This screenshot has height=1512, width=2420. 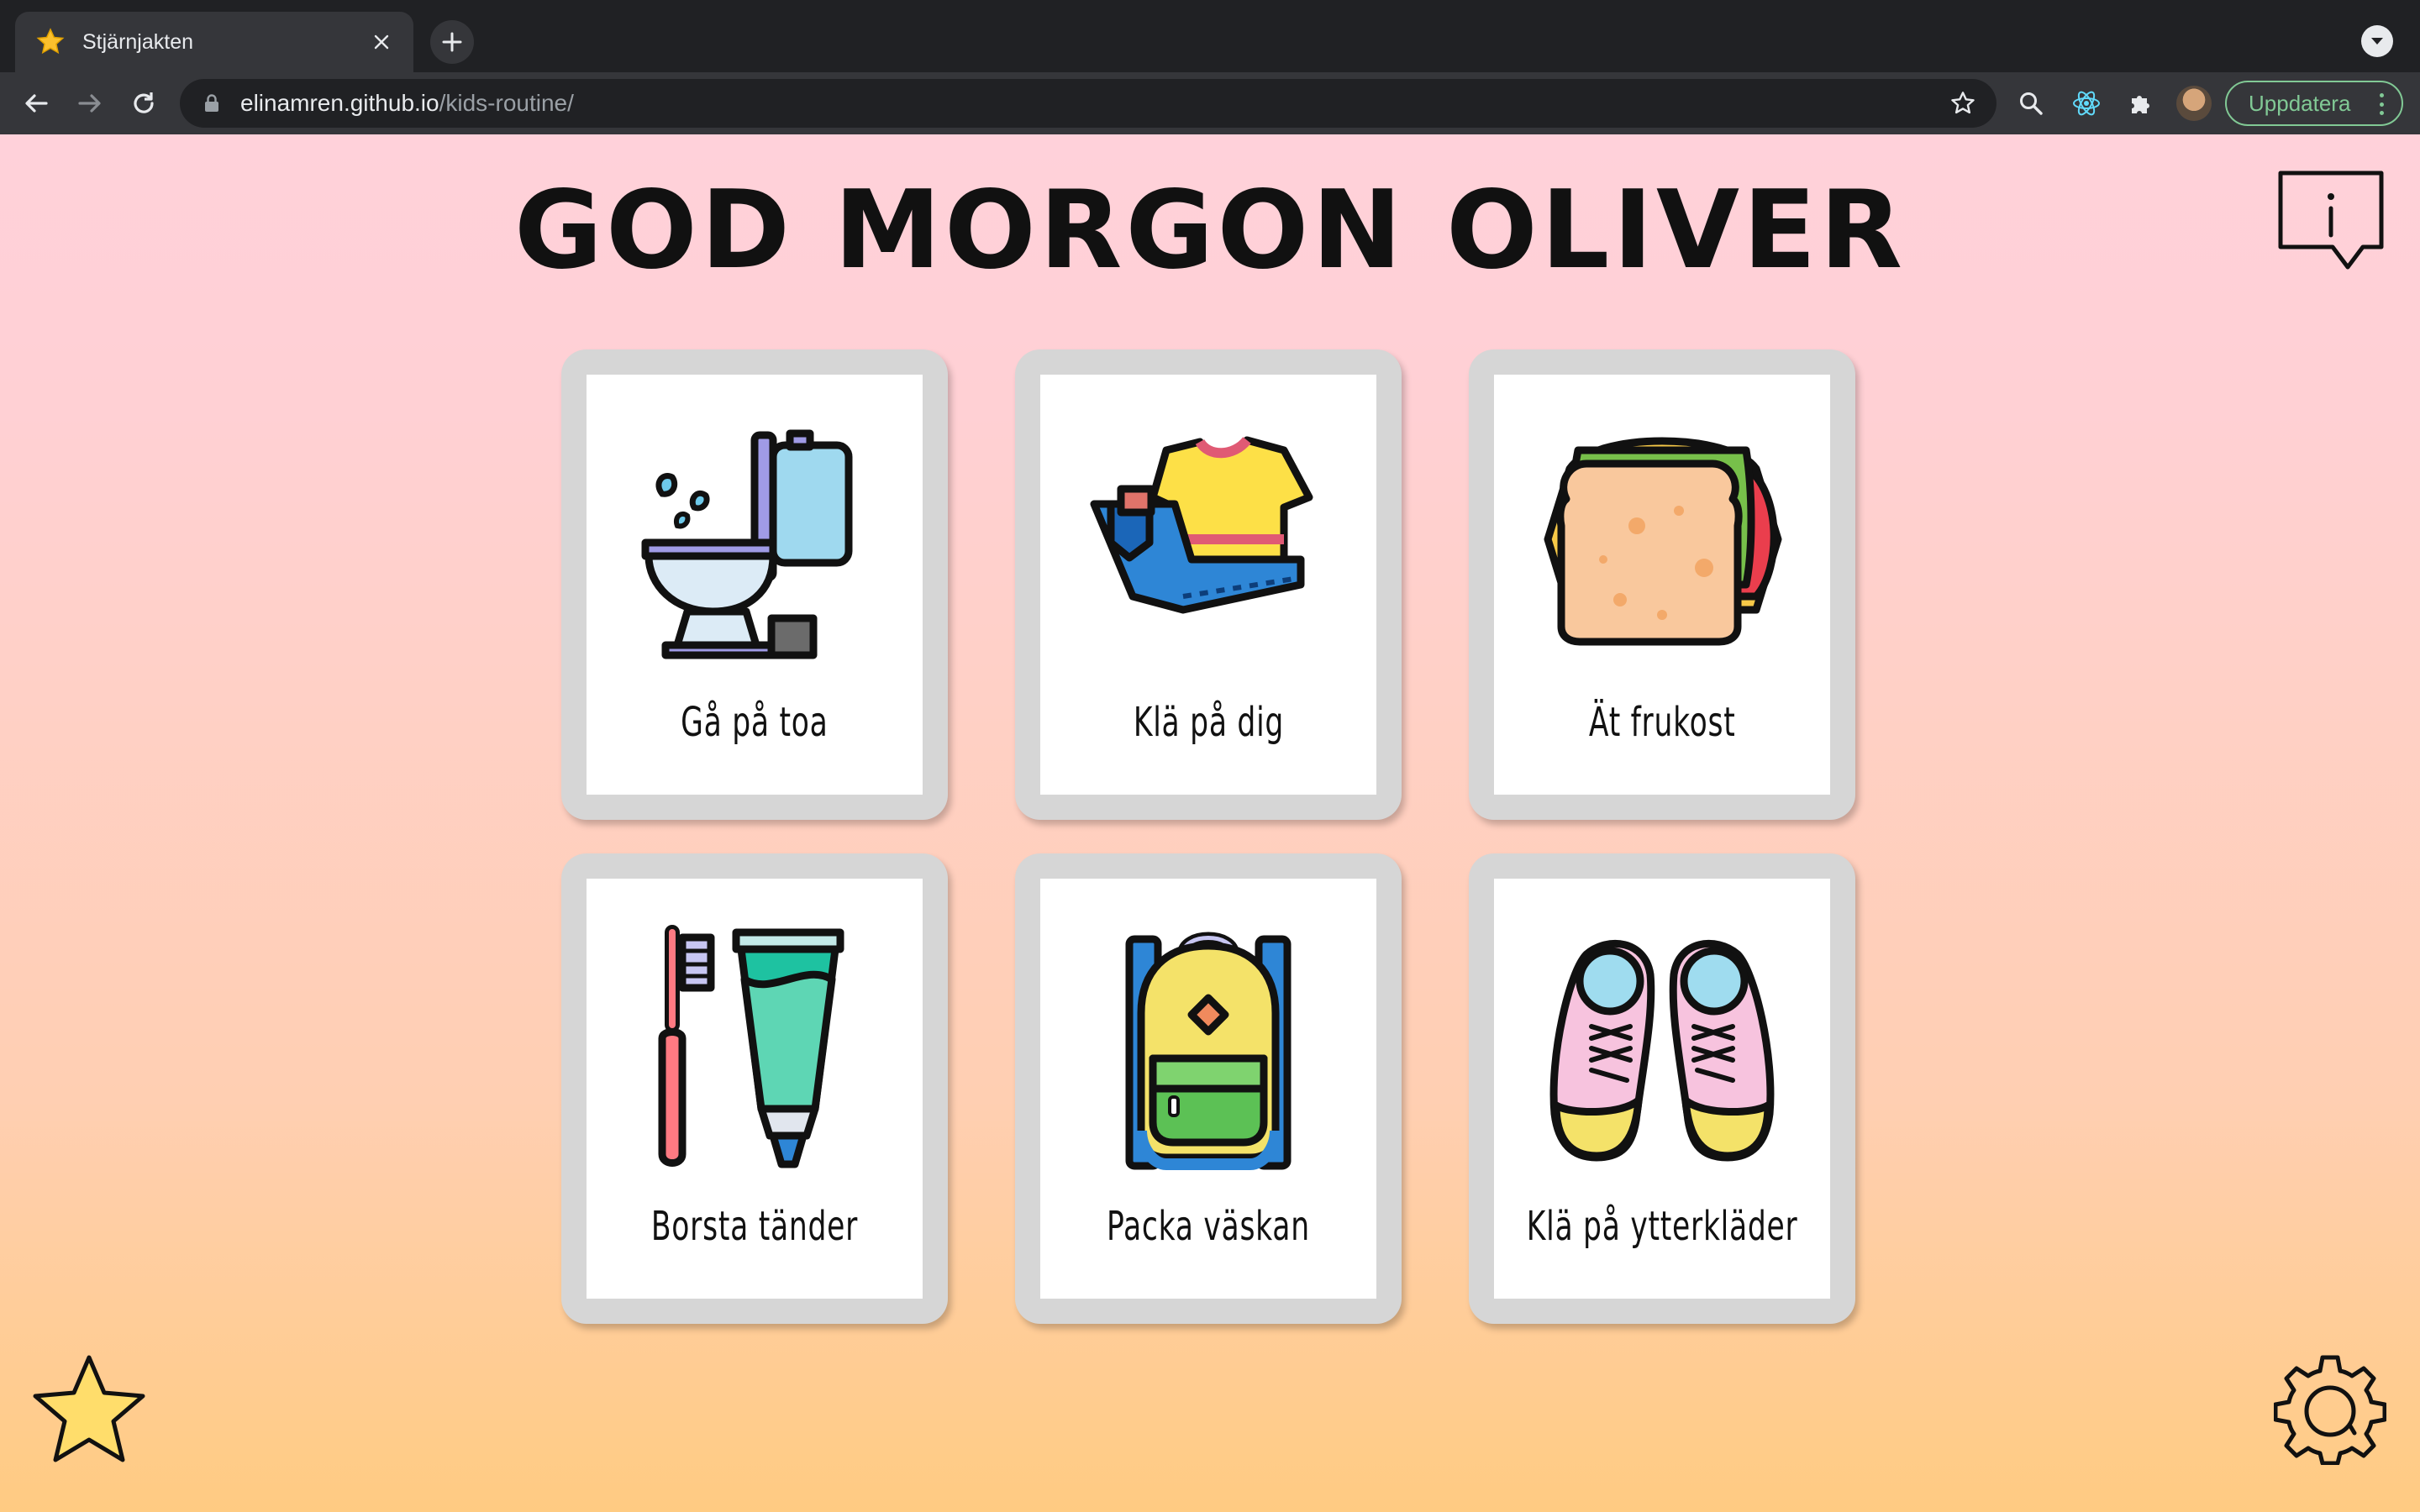 I want to click on card-label: Ät frukost, so click(x=1662, y=722).